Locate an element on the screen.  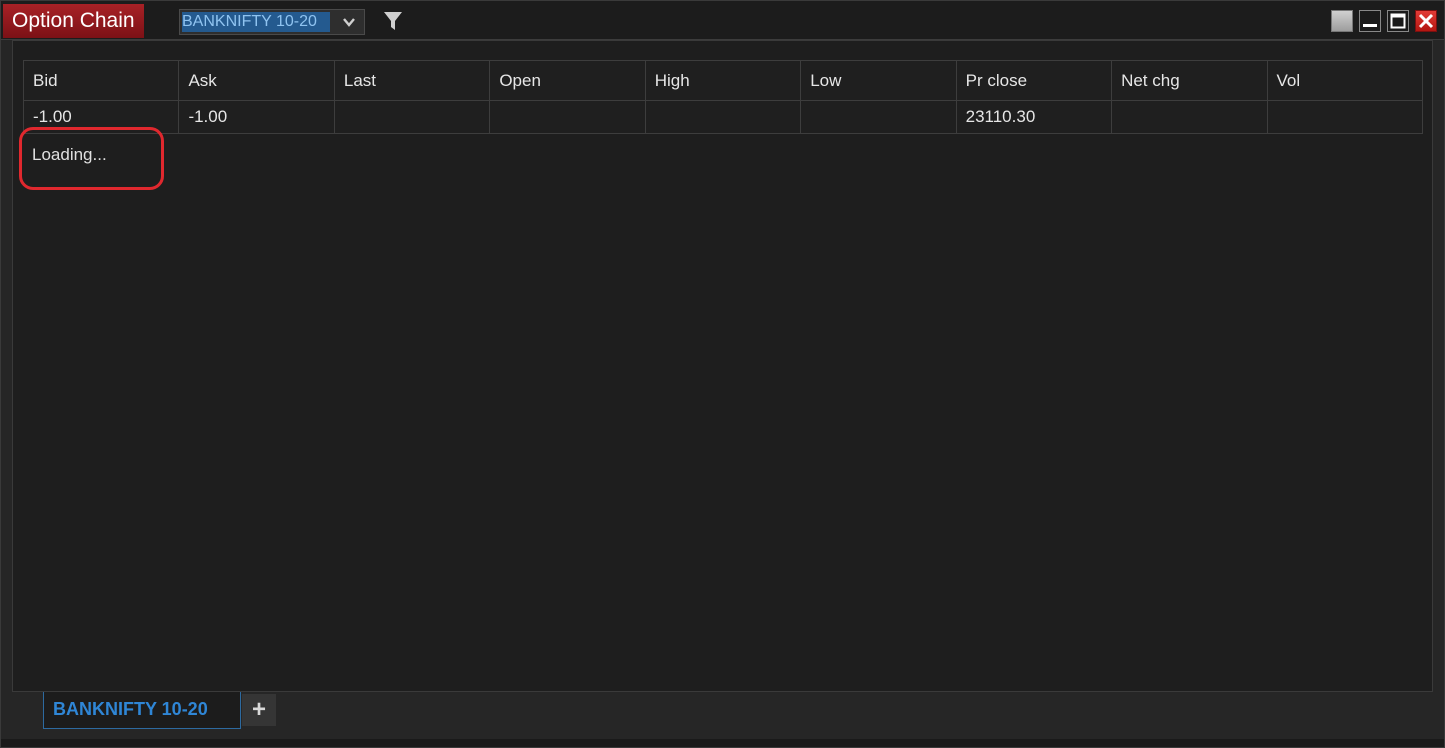
cell-ask: -1.00 is located at coordinates (256, 117).